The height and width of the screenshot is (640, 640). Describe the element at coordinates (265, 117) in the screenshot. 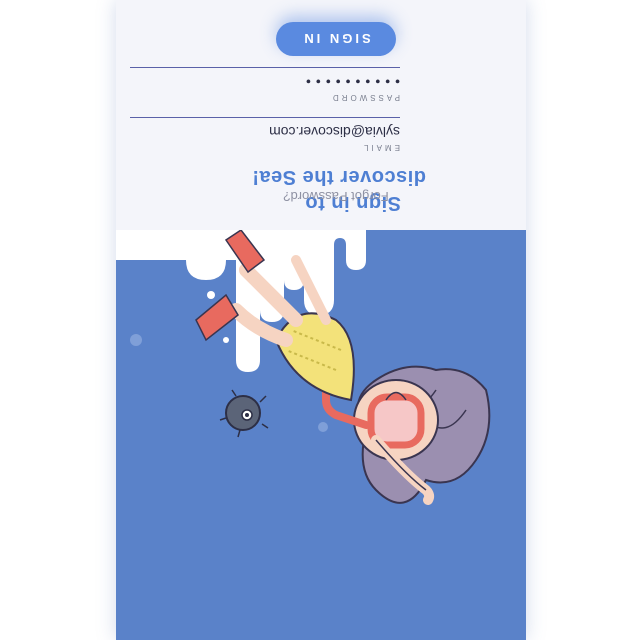

I see `email-underline` at that location.